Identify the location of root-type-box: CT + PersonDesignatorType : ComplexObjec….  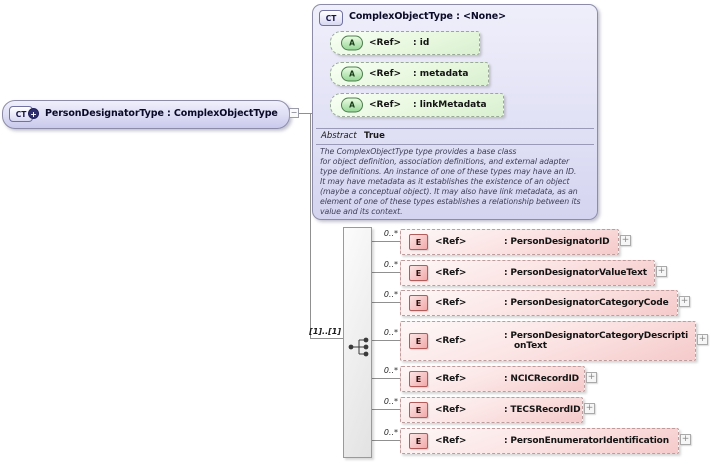
(146, 114).